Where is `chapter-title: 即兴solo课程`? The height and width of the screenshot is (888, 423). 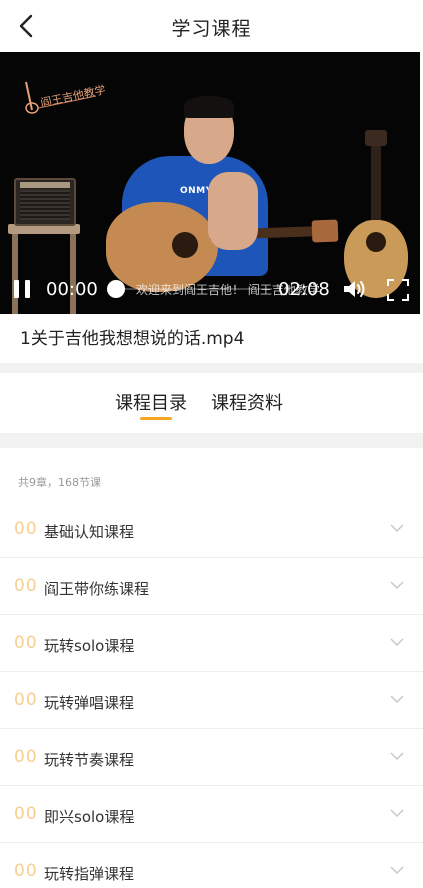 chapter-title: 即兴solo课程 is located at coordinates (89, 817).